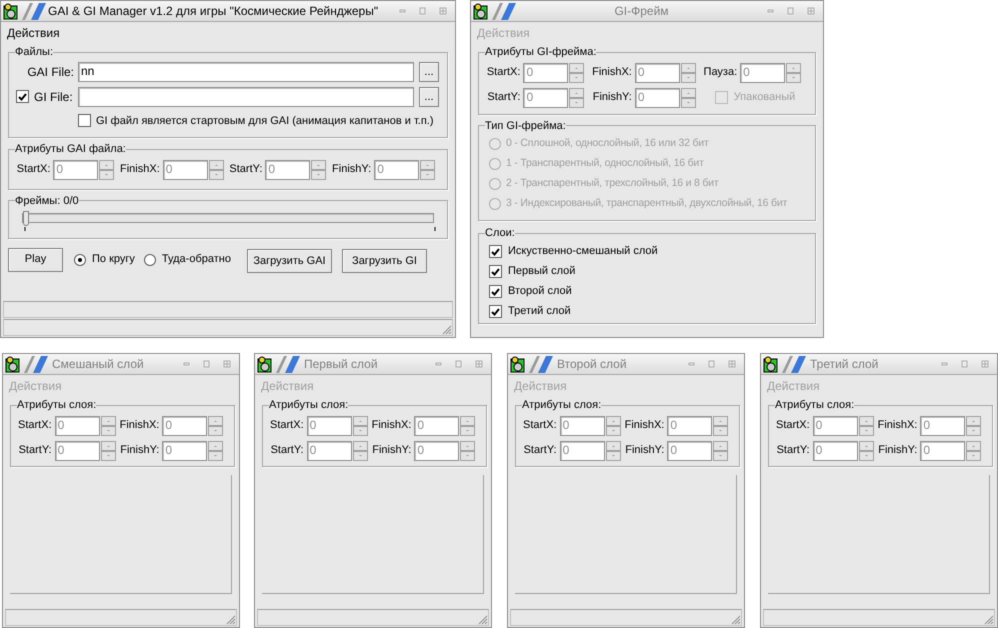 The height and width of the screenshot is (628, 998). Describe the element at coordinates (98, 364) in the screenshot. I see `window-title: Смешаный слой` at that location.